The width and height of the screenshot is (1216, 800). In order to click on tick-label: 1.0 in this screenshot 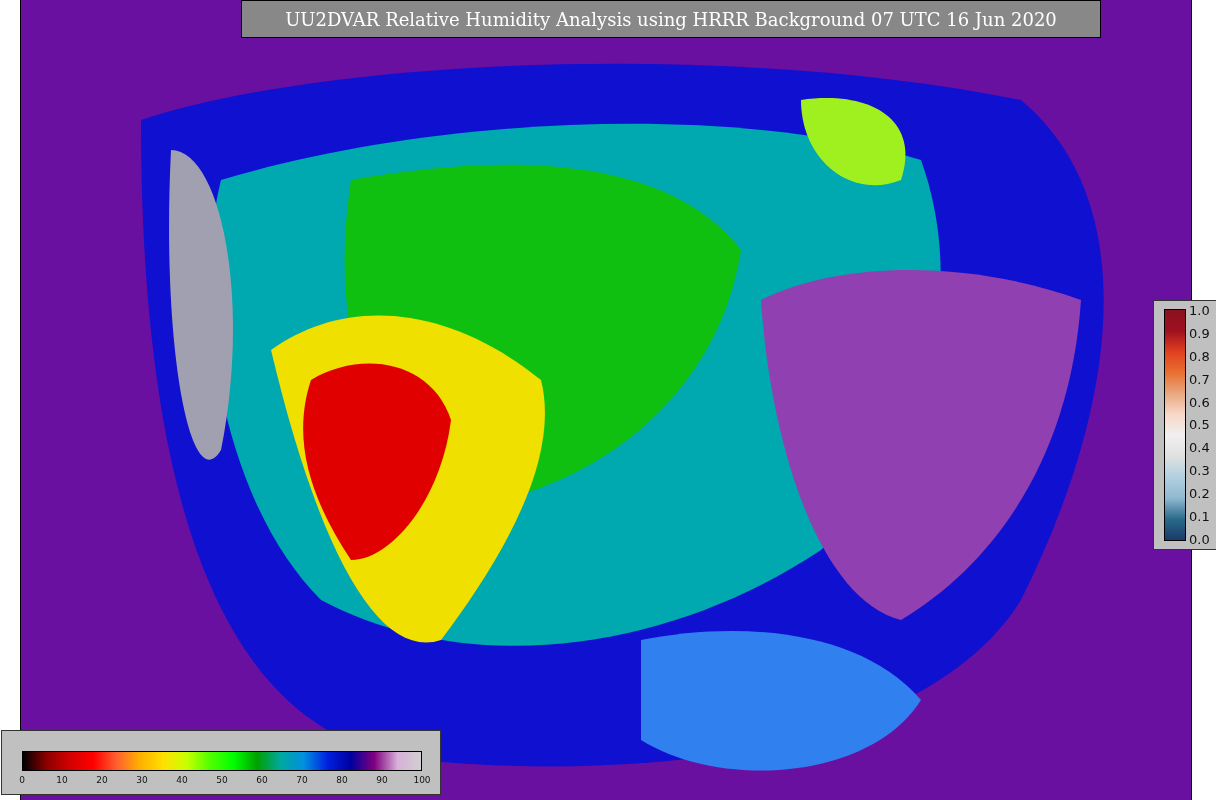, I will do `click(1199, 310)`.